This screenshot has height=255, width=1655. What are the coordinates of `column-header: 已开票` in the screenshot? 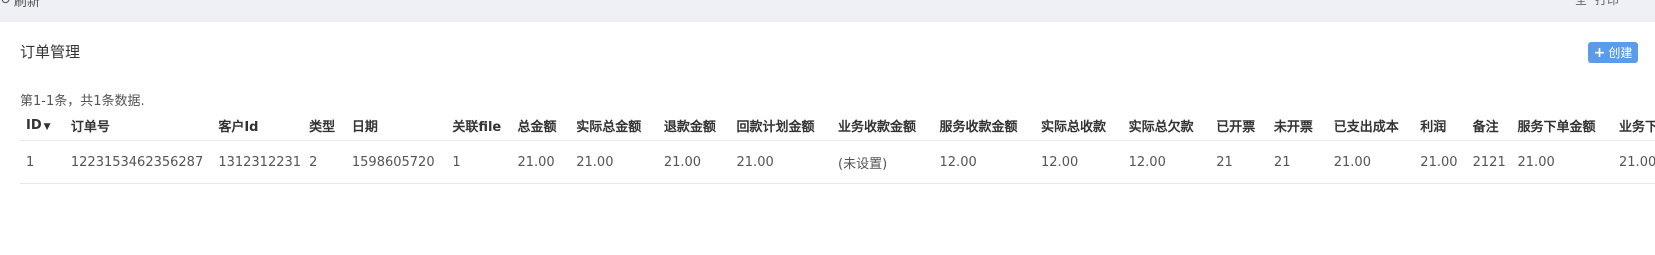 It's located at (1239, 125).